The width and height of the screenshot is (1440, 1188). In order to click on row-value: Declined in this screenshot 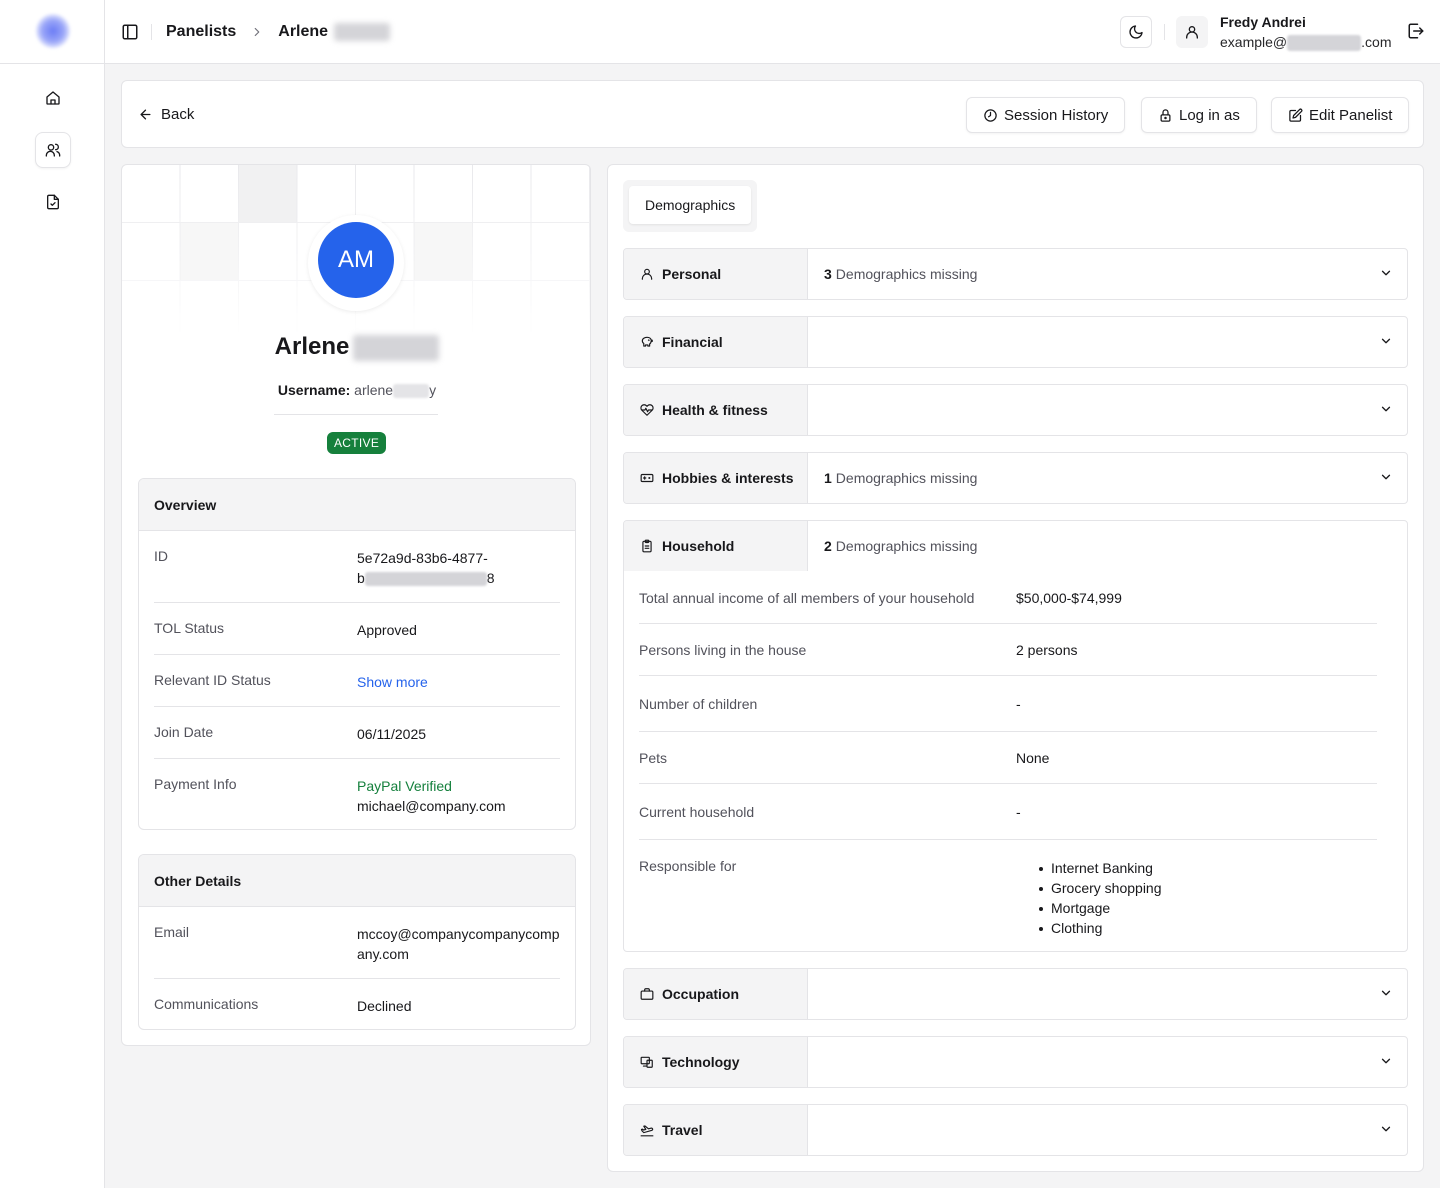, I will do `click(384, 1006)`.